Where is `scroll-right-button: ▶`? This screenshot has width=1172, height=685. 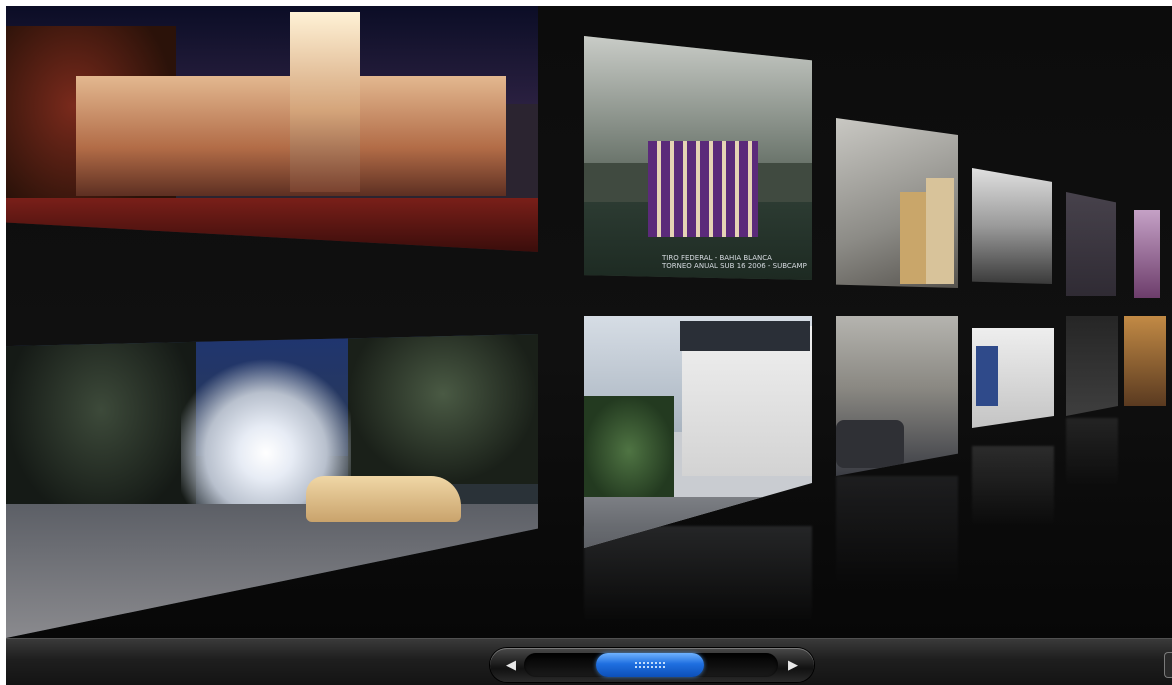 scroll-right-button: ▶ is located at coordinates (793, 665).